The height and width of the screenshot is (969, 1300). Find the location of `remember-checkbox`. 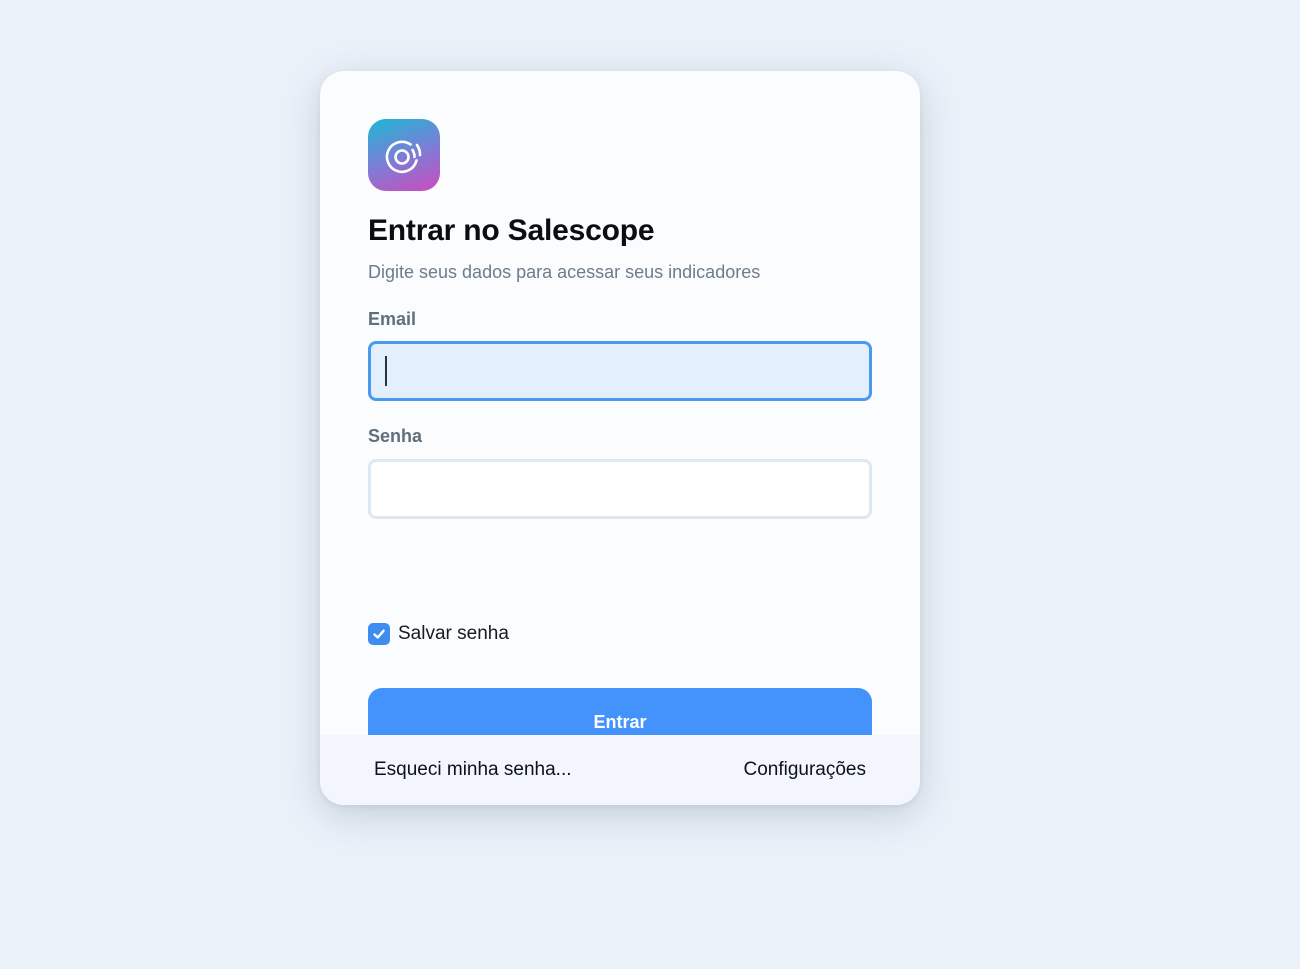

remember-checkbox is located at coordinates (379, 634).